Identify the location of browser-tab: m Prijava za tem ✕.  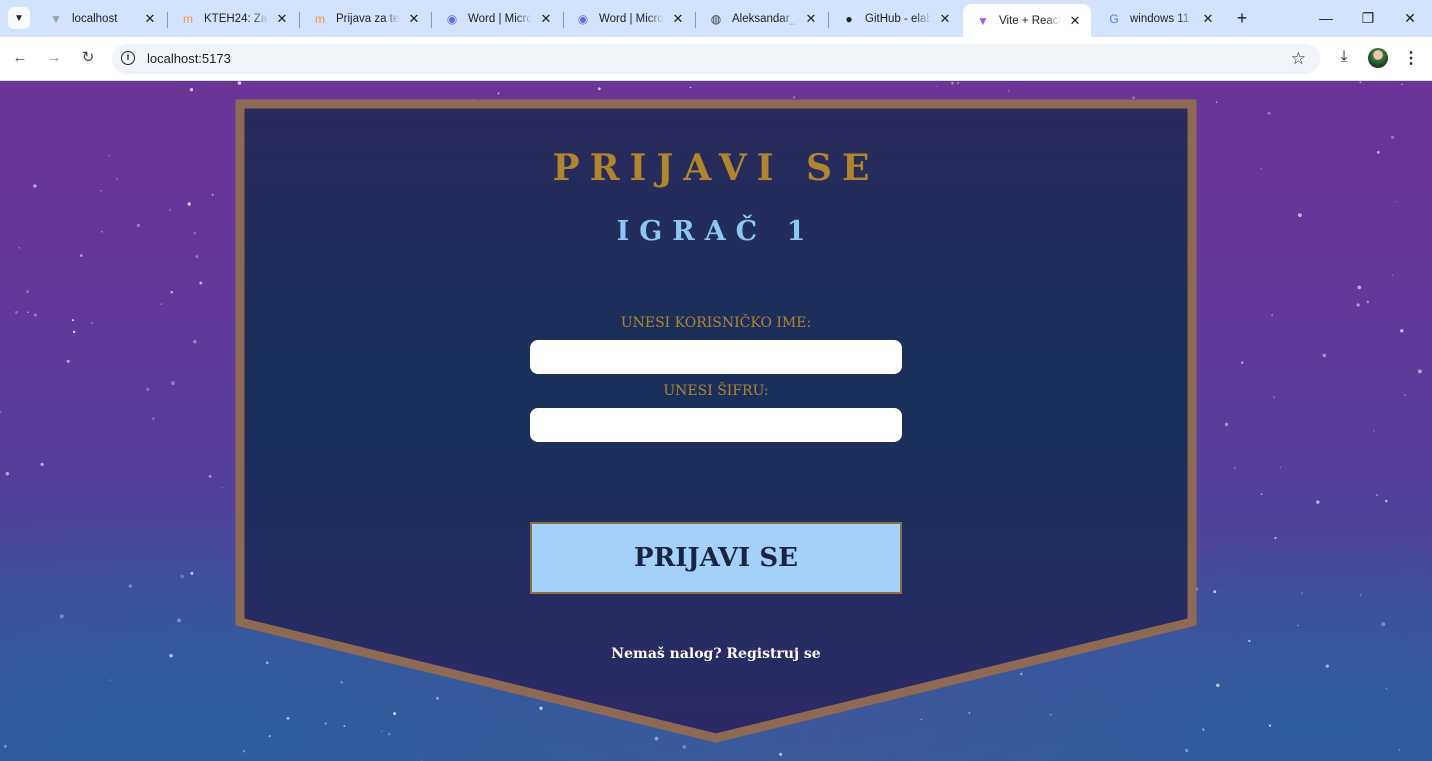
(365, 18).